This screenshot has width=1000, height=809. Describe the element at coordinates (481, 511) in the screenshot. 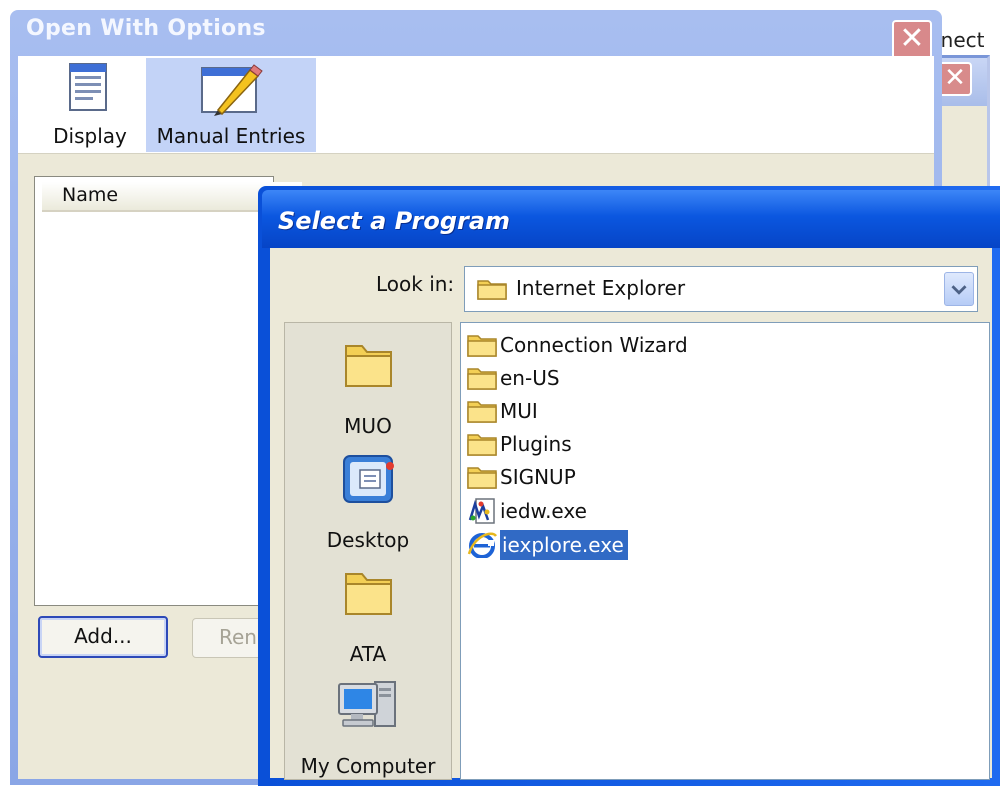

I see `exe-icon` at that location.